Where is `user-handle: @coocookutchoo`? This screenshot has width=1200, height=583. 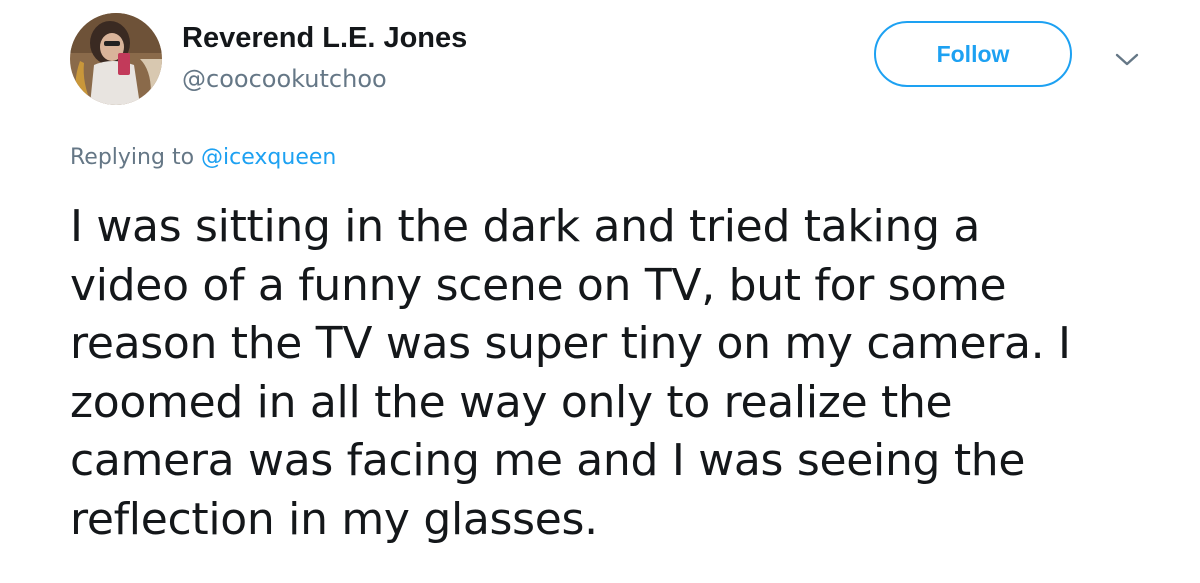
user-handle: @coocookutchoo is located at coordinates (284, 79).